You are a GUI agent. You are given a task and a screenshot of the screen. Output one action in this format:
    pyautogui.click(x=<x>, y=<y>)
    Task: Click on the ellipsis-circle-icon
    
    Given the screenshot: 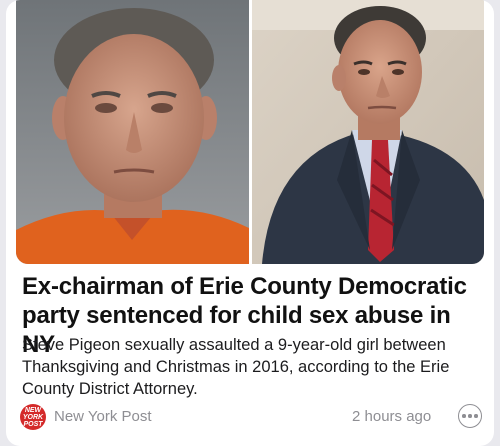 What is the action you would take?
    pyautogui.click(x=470, y=416)
    